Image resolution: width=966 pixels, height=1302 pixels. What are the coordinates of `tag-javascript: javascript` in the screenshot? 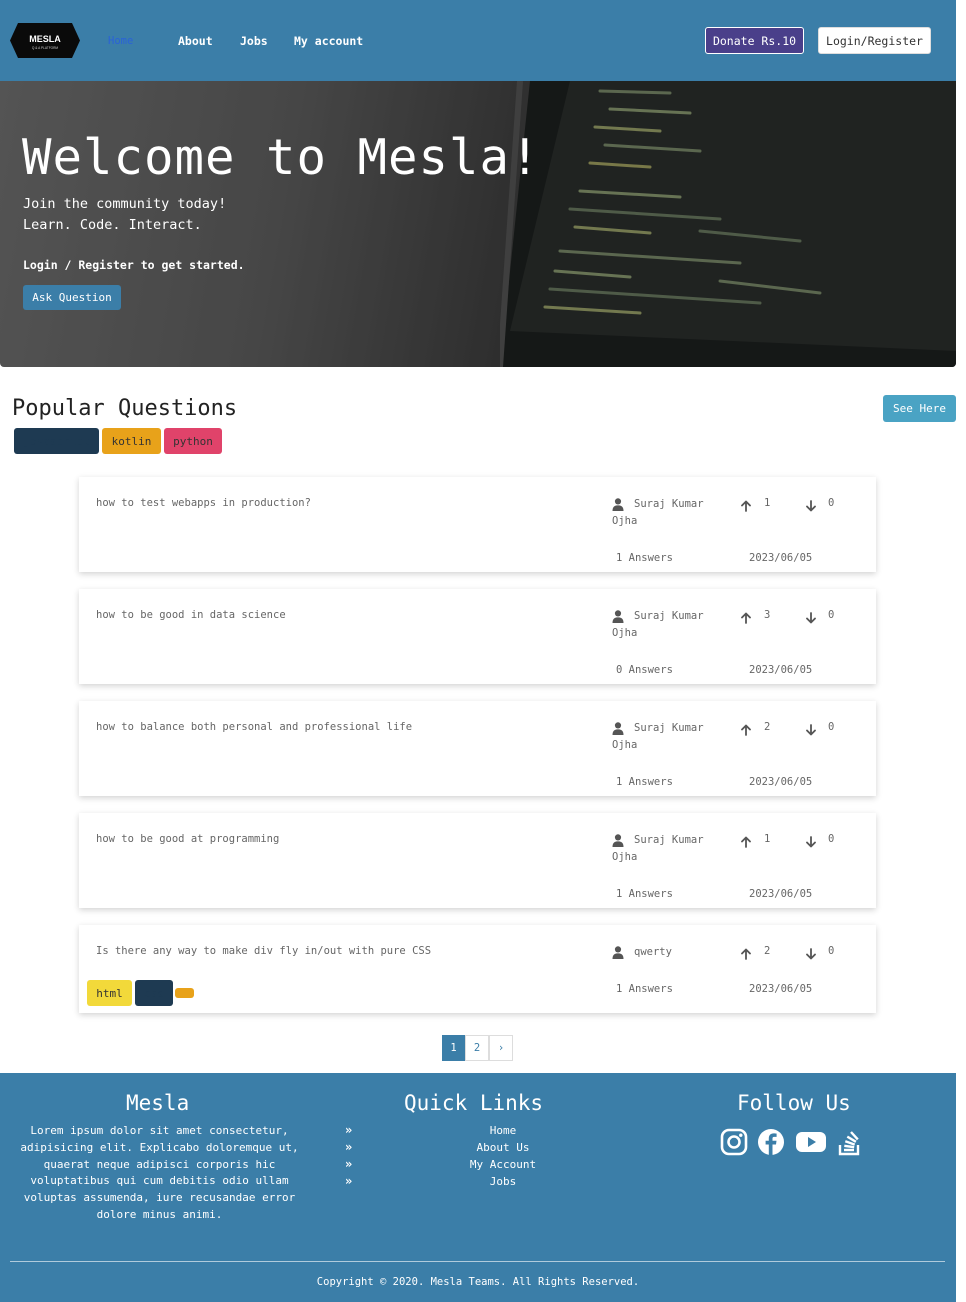 It's located at (56, 441).